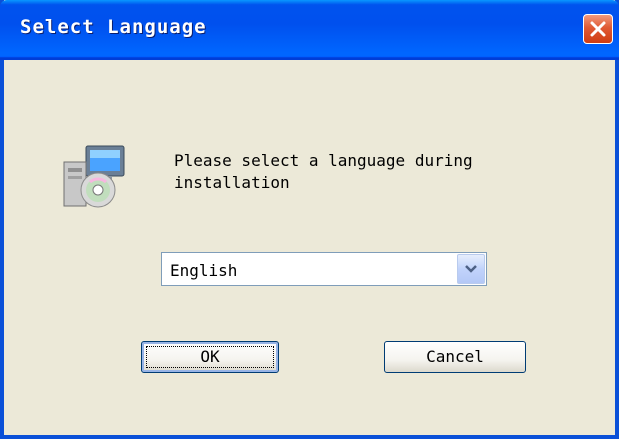  I want to click on ok-button-label: OK, so click(210, 356).